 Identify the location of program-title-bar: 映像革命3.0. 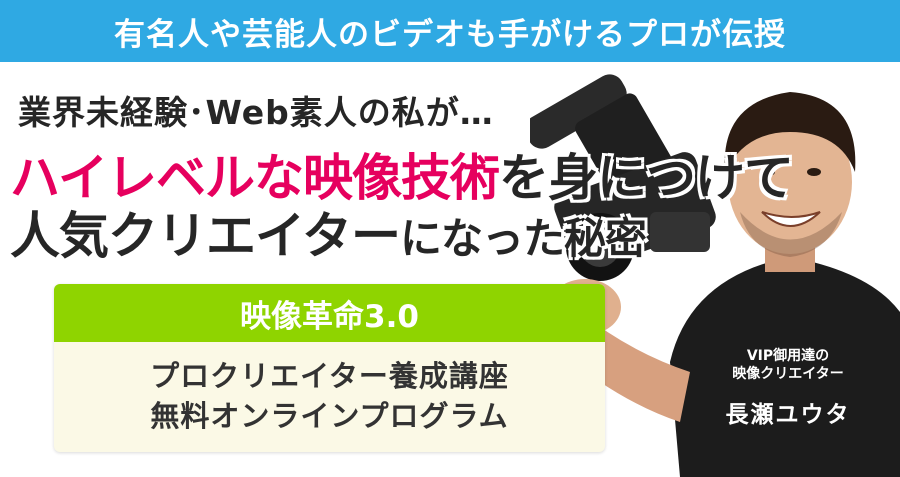
(329, 313).